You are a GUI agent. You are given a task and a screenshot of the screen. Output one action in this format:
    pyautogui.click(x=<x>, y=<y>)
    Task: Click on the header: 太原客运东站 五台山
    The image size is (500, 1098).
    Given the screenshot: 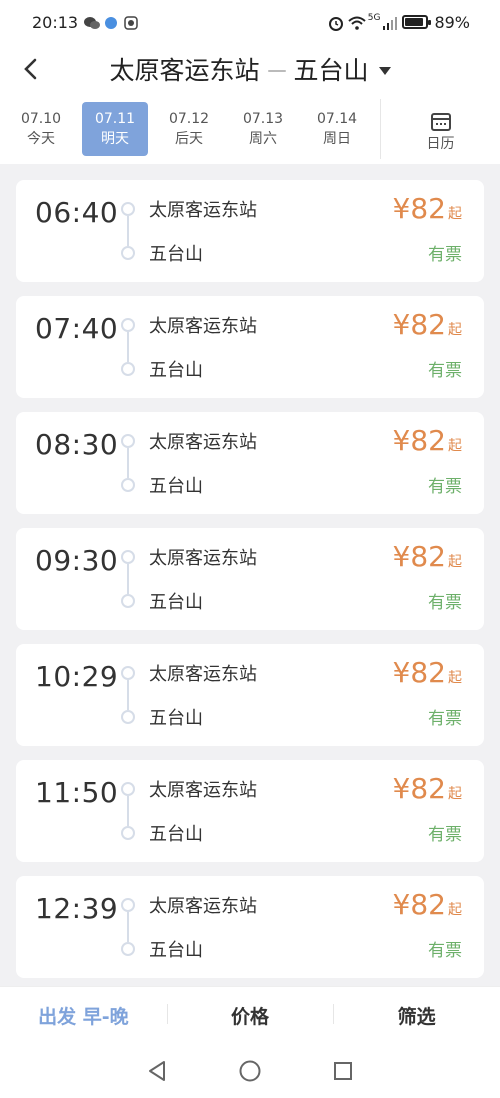 What is the action you would take?
    pyautogui.click(x=250, y=69)
    